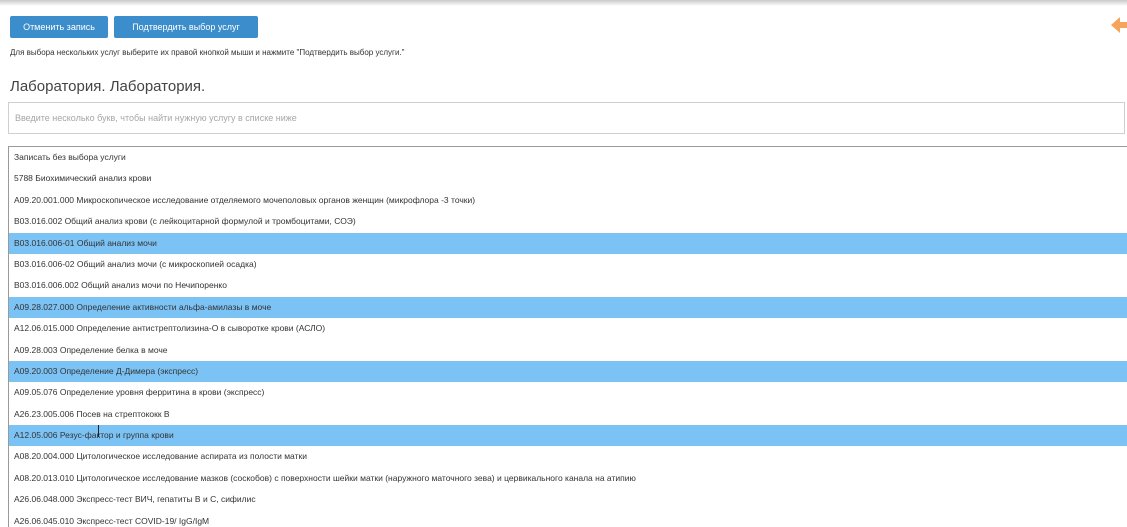 The height and width of the screenshot is (527, 1127). Describe the element at coordinates (108, 86) in the screenshot. I see `section-title: Лаборатория. Лаборатория.` at that location.